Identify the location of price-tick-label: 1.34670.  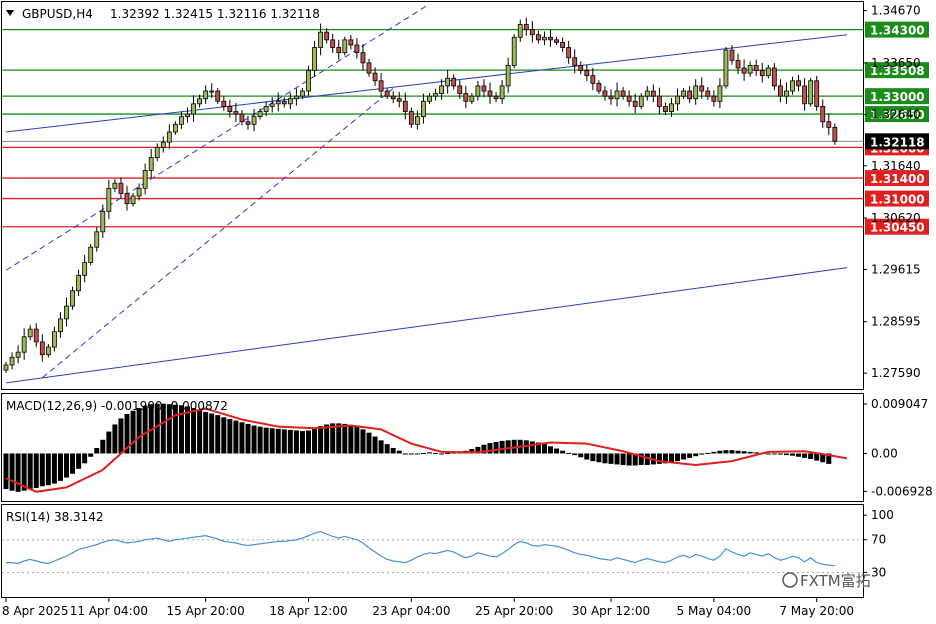
(896, 11).